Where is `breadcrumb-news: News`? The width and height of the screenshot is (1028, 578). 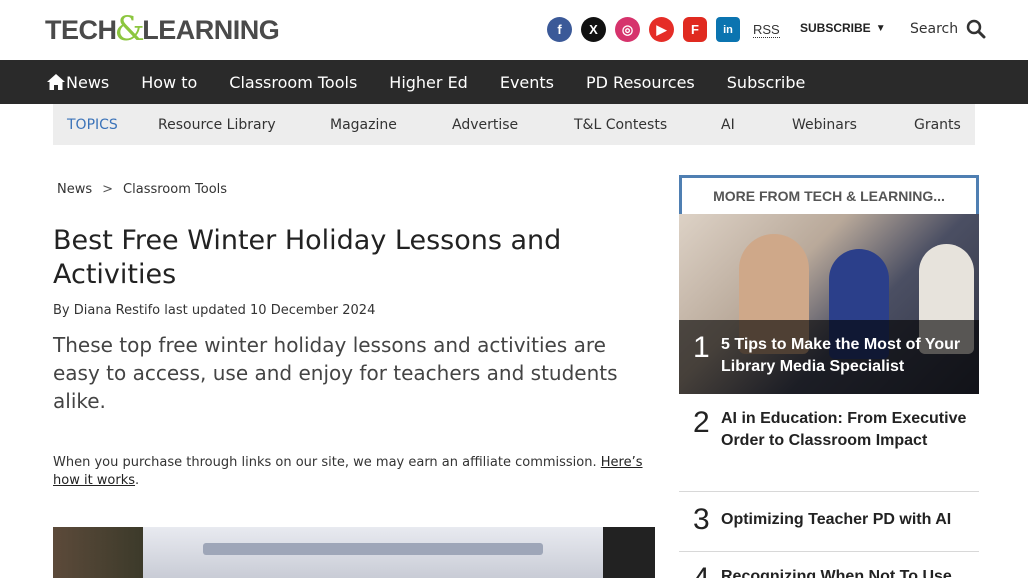
breadcrumb-news: News is located at coordinates (74, 189).